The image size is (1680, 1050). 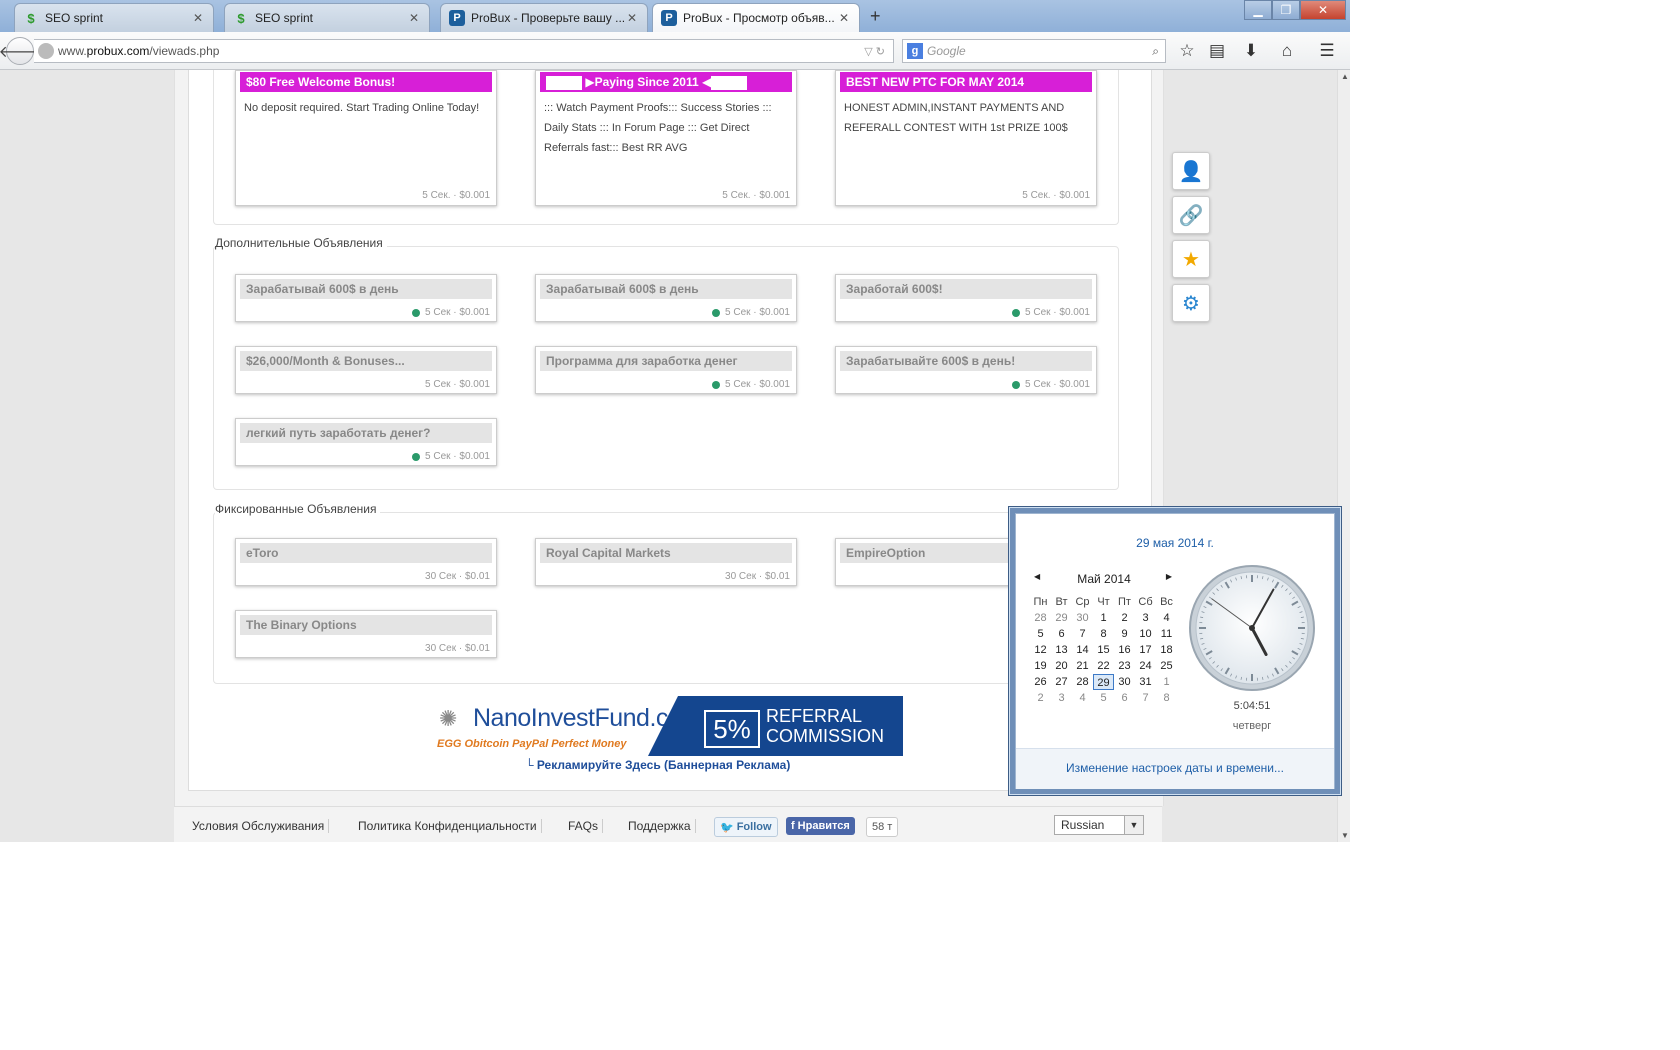 What do you see at coordinates (874, 51) in the screenshot?
I see `reload-icon: ▽ ↻` at bounding box center [874, 51].